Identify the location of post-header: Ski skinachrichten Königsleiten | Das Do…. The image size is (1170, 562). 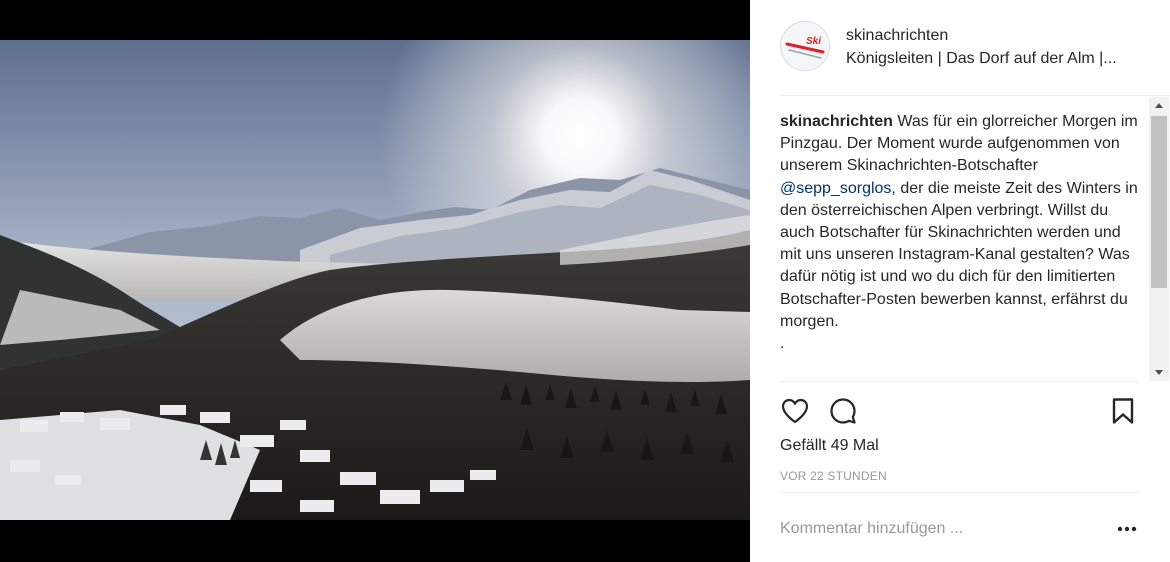
(975, 48).